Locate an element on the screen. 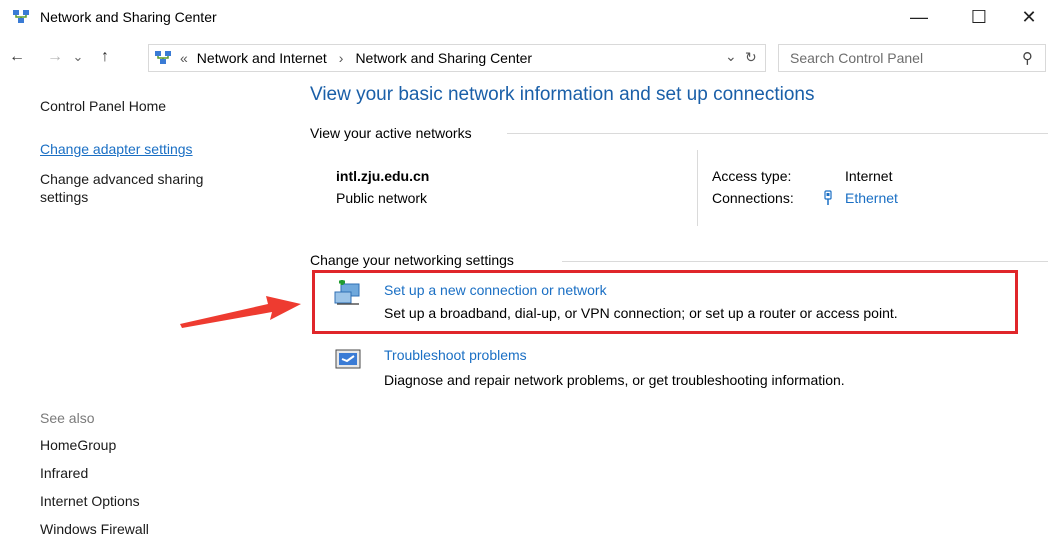 The width and height of the screenshot is (1048, 537). minimize-button: — is located at coordinates (919, 17).